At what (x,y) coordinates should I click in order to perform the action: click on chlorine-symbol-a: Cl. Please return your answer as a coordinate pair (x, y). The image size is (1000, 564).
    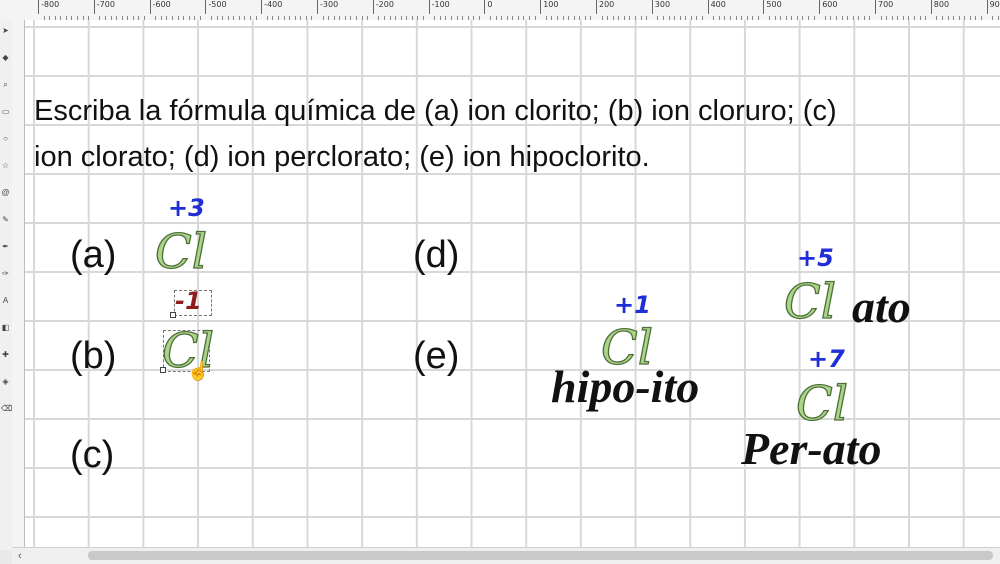
    Looking at the image, I should click on (180, 251).